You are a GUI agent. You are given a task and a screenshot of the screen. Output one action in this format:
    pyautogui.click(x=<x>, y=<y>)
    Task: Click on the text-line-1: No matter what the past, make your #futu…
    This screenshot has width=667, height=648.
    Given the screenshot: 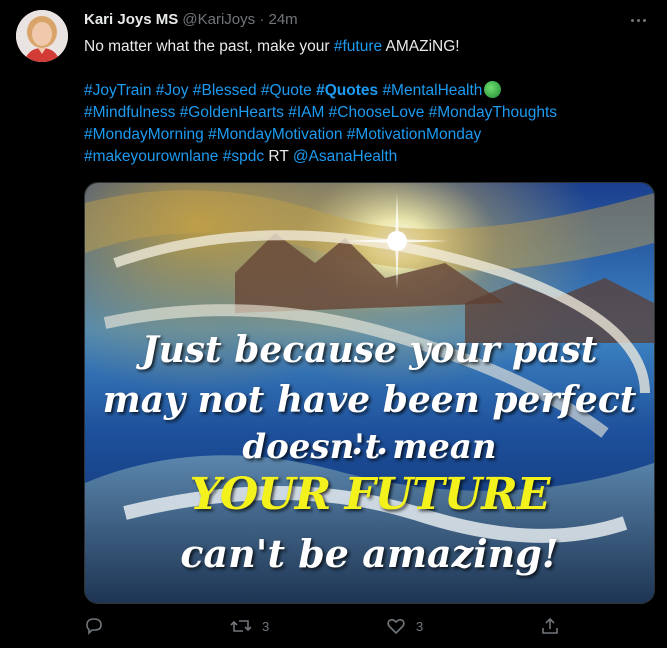 What is the action you would take?
    pyautogui.click(x=366, y=47)
    